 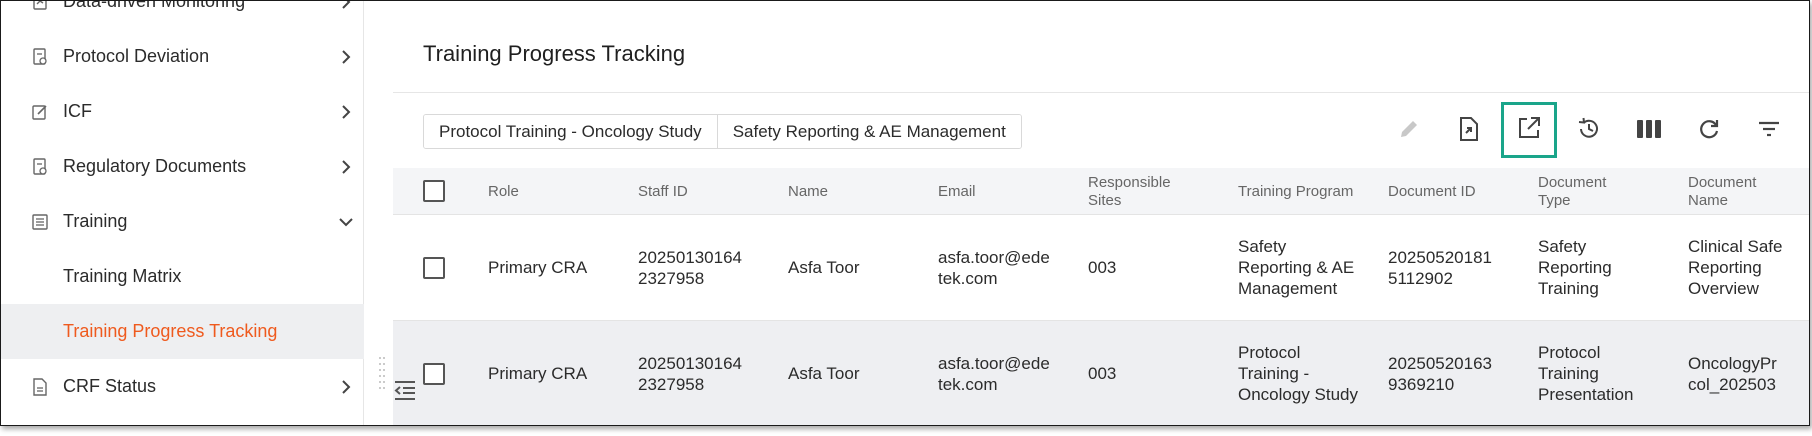 What do you see at coordinates (848, 191) in the screenshot?
I see `column-header-name: Name` at bounding box center [848, 191].